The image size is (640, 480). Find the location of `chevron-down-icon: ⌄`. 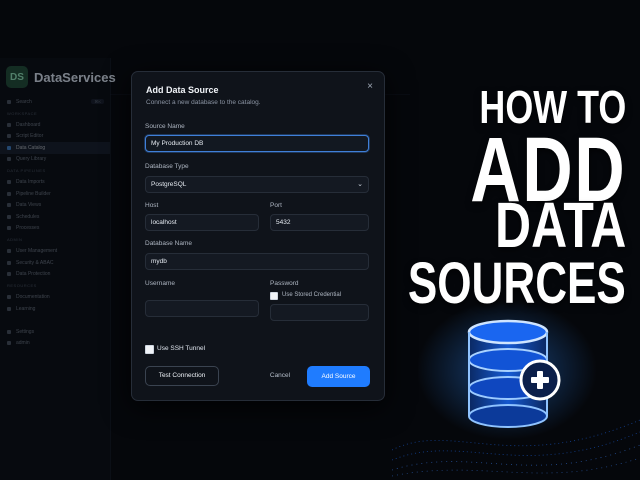

chevron-down-icon: ⌄ is located at coordinates (360, 184).